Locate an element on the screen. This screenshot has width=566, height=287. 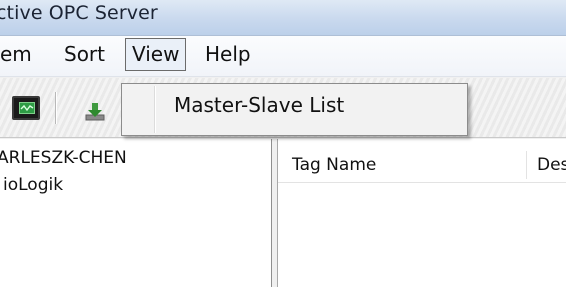
window-title: ctive OPC Server is located at coordinates (79, 13).